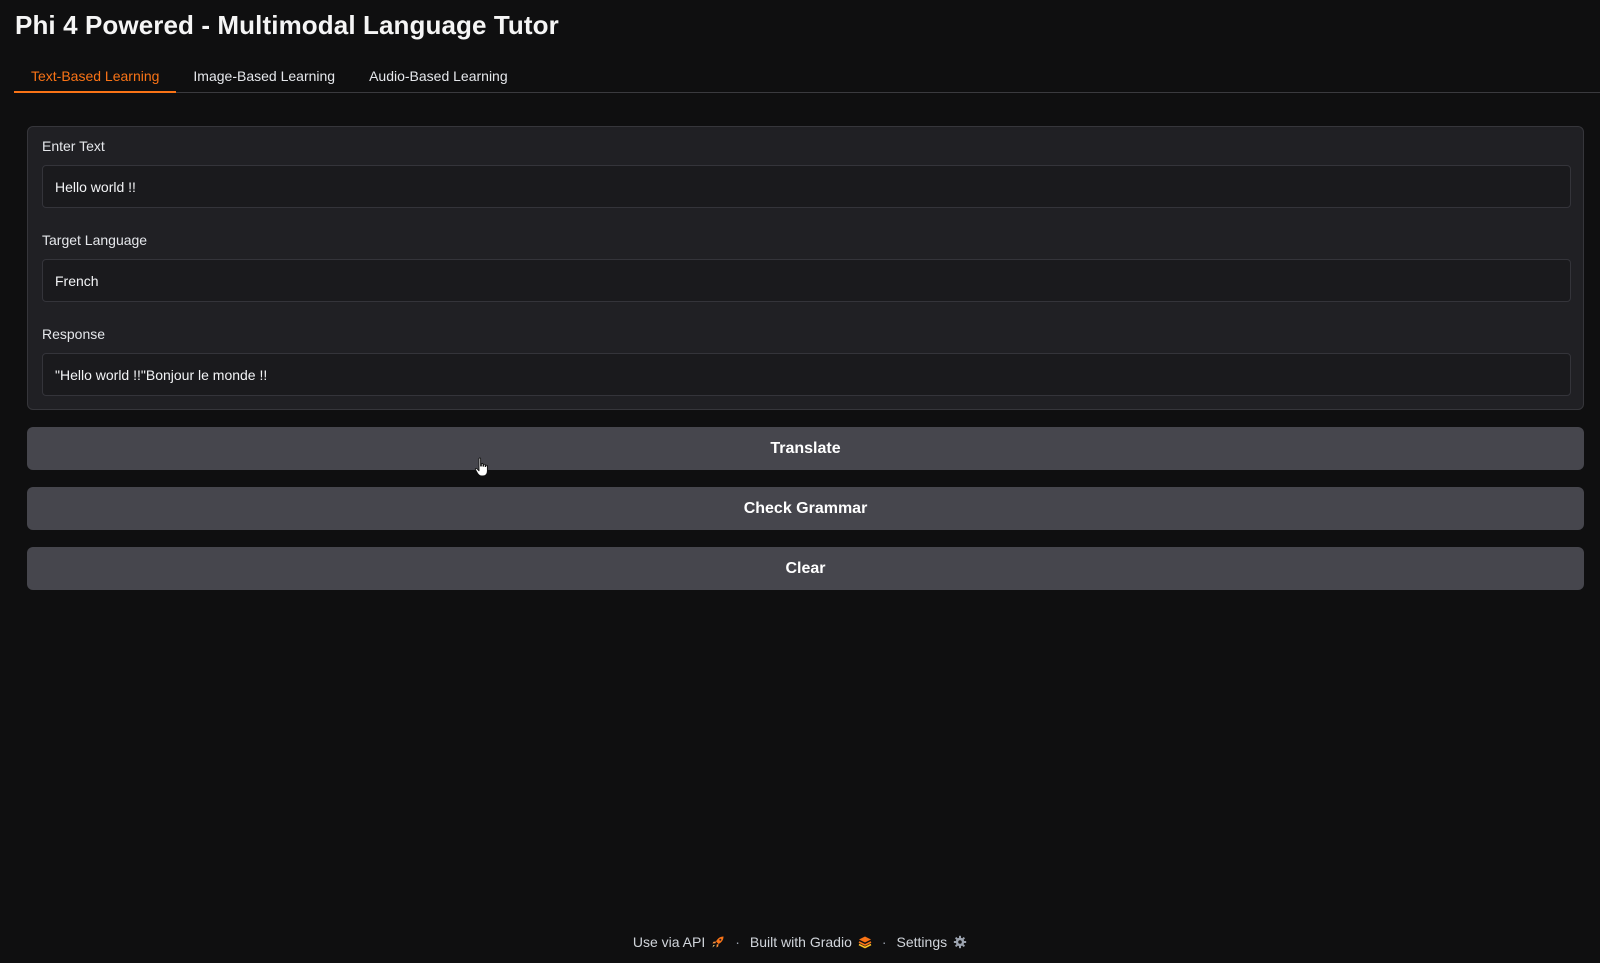  I want to click on settings-link: Settings, so click(932, 942).